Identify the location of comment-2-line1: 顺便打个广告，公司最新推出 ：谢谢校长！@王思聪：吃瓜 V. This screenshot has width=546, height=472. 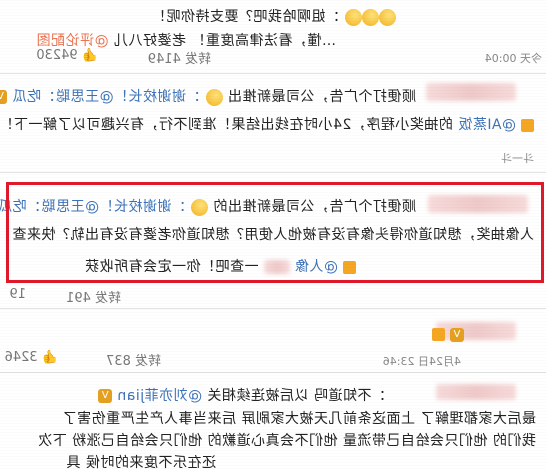
(208, 96).